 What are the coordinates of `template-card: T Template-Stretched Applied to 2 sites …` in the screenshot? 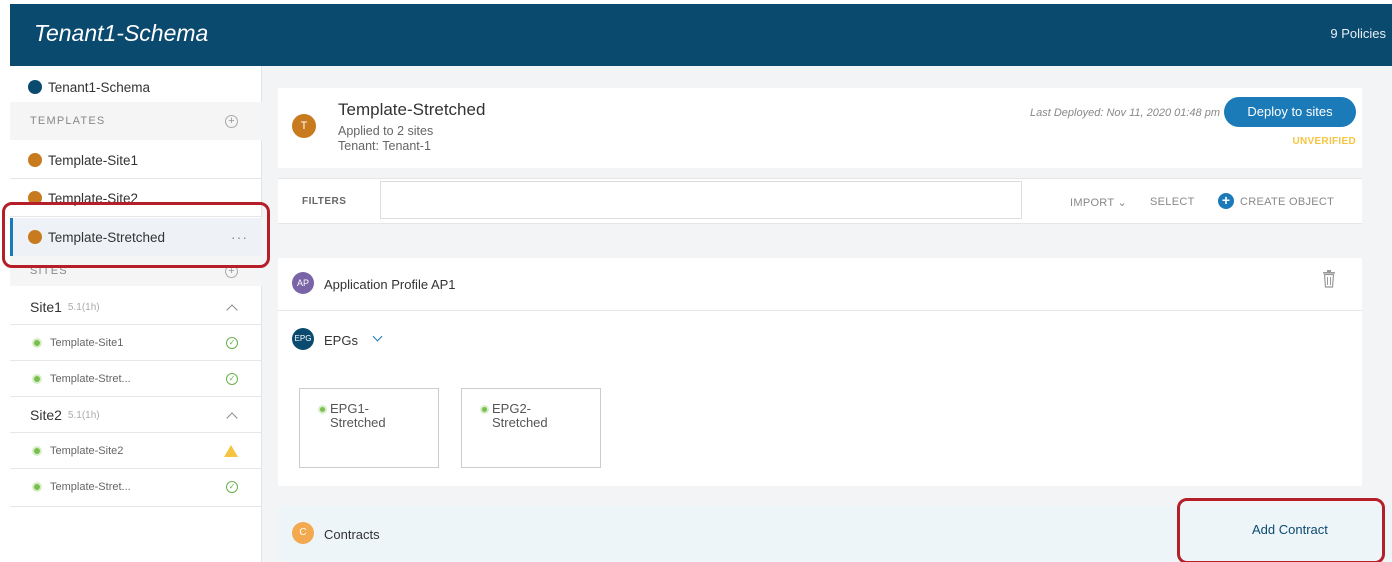 It's located at (820, 128).